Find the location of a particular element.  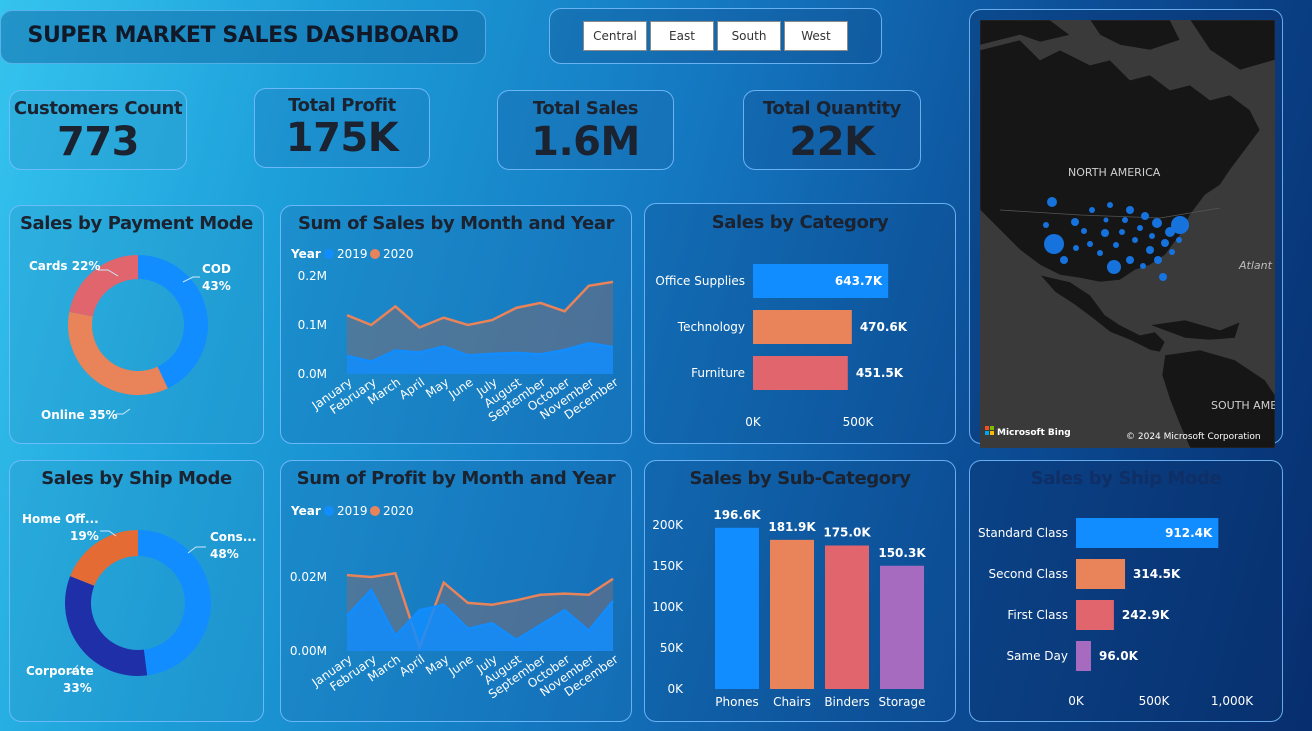

y-tick-label: 100K is located at coordinates (668, 607).